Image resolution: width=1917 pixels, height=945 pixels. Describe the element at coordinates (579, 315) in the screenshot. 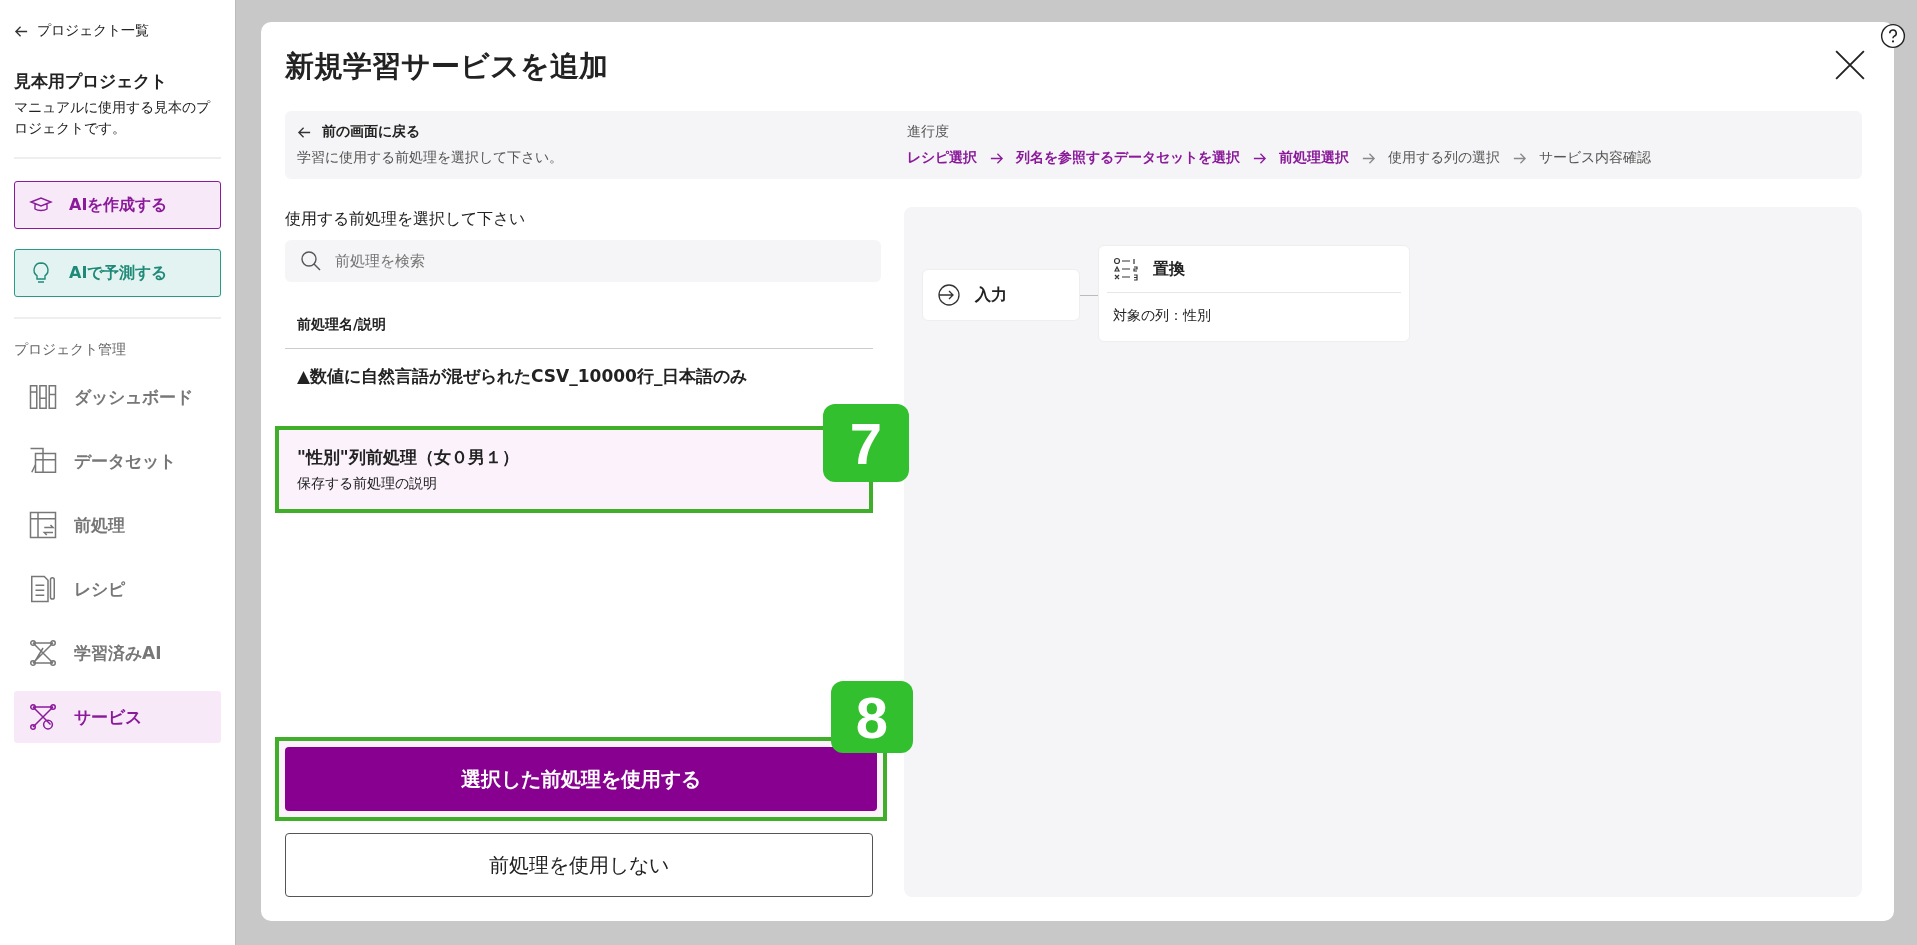

I see `column-header: 前処理名/説明` at that location.